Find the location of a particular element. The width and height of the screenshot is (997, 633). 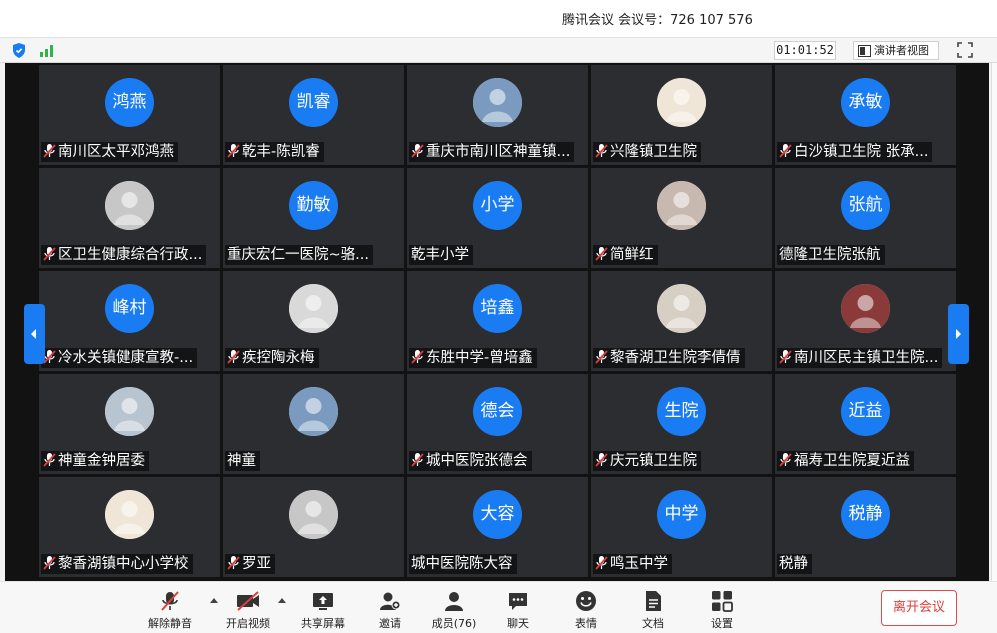

participant-name: 疾控陶永梅 is located at coordinates (278, 358).